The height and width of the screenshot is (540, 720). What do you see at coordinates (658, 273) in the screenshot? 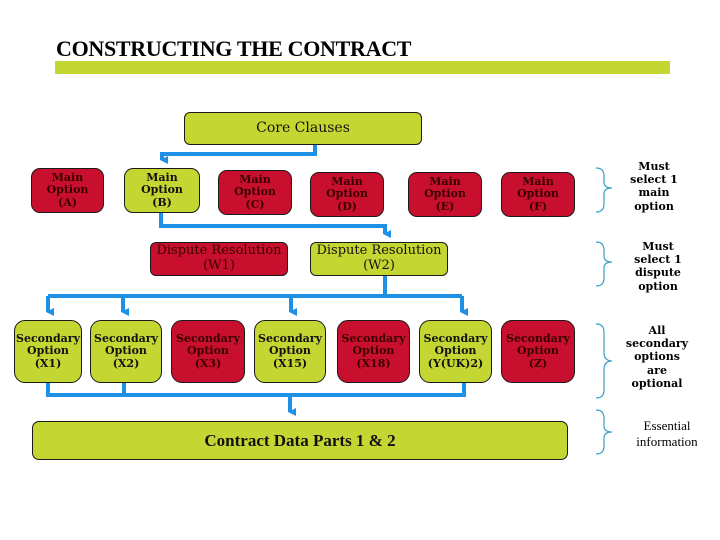
I see `note-line: dispute` at bounding box center [658, 273].